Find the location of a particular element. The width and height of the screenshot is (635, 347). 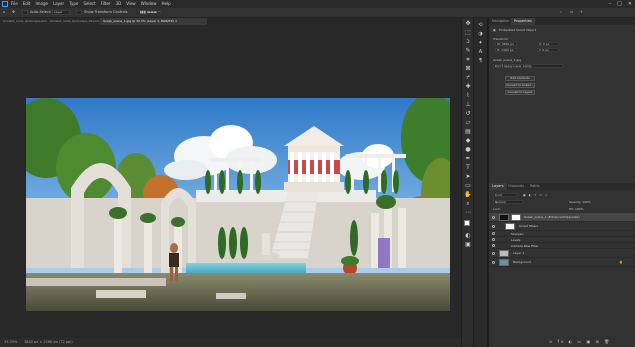

rectangle-icon: ▭ is located at coordinates (468, 186).